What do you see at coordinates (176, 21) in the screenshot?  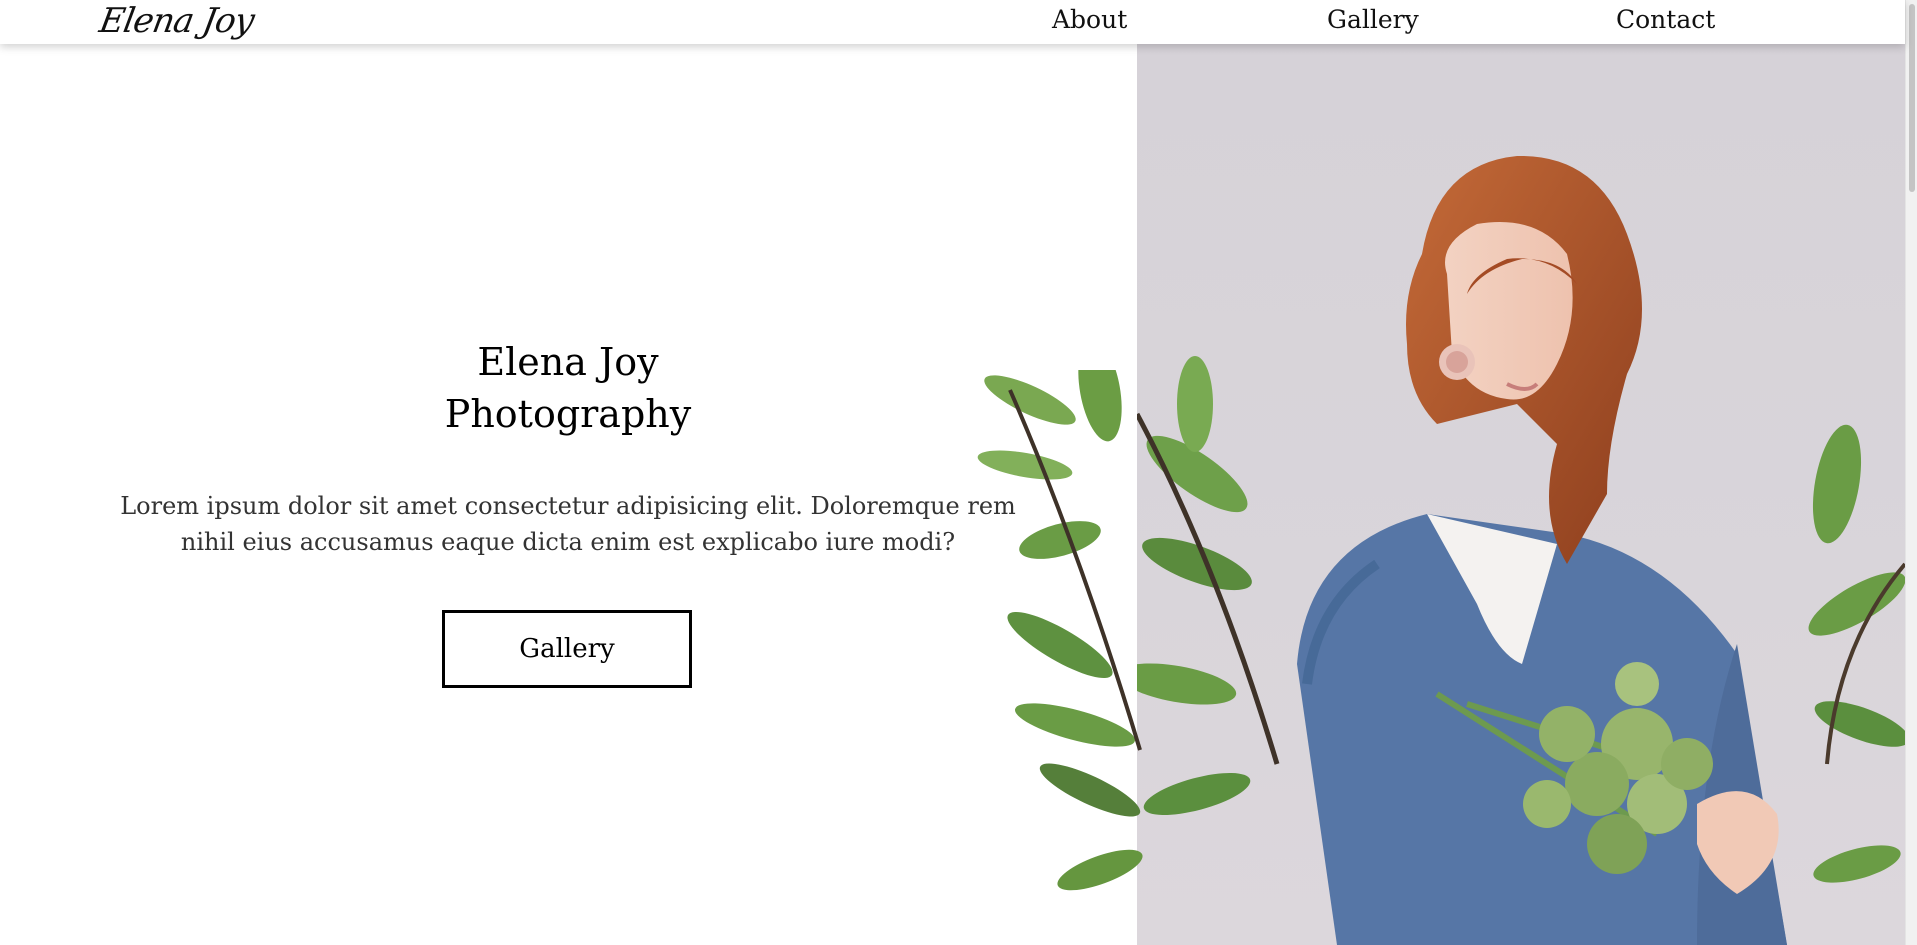 I see `site-logo: Elena Joy` at bounding box center [176, 21].